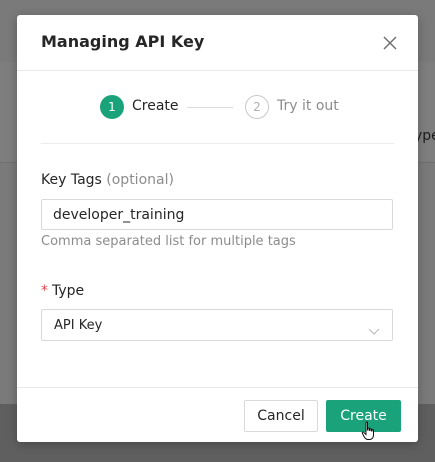 The width and height of the screenshot is (435, 462). I want to click on step-connector, so click(210, 107).